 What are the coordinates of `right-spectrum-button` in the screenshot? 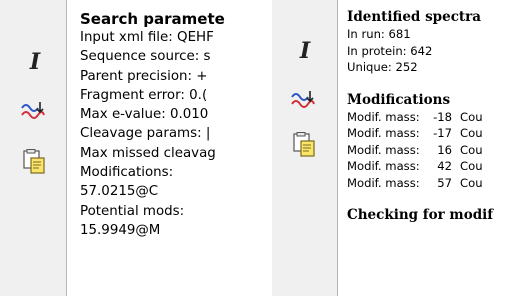 It's located at (303, 100).